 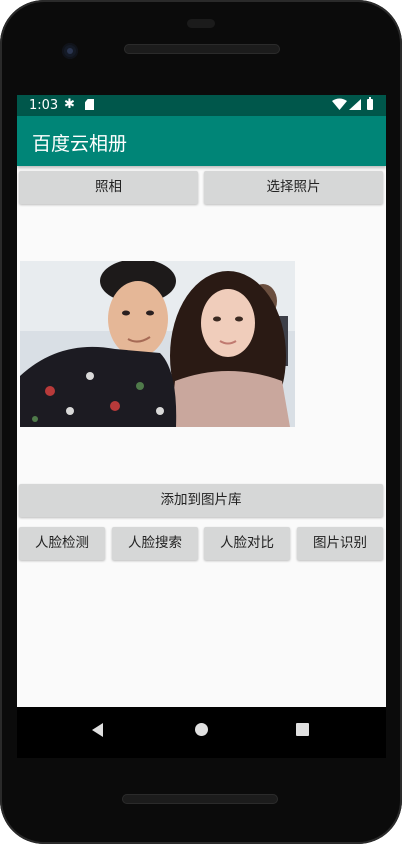 I want to click on face-compare-button: 人脸对比, so click(x=247, y=543).